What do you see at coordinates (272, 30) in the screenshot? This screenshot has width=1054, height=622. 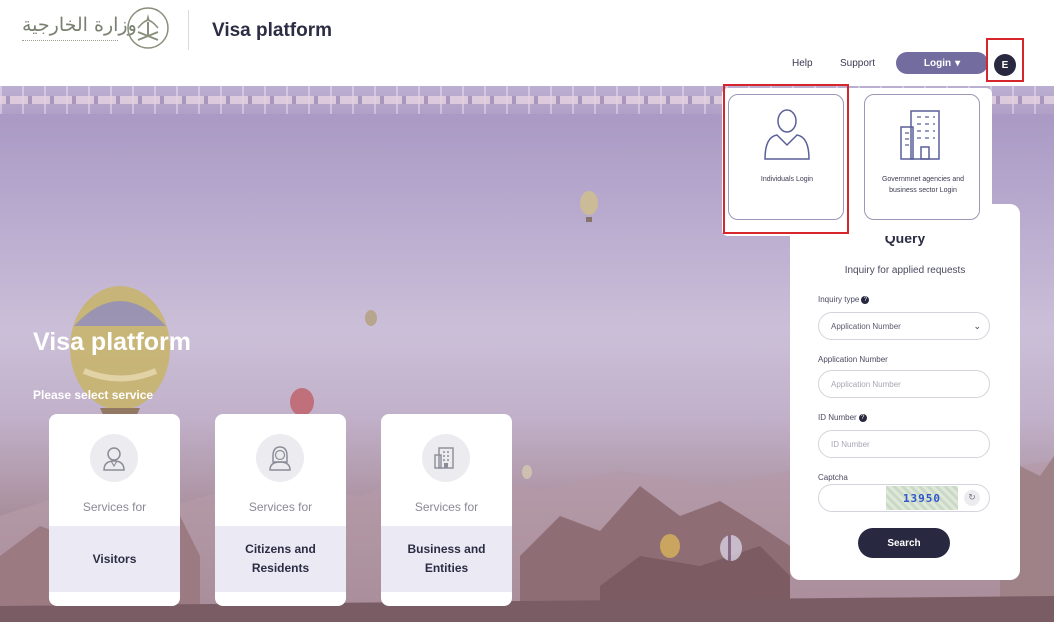 I see `page-title: Visa platform` at bounding box center [272, 30].